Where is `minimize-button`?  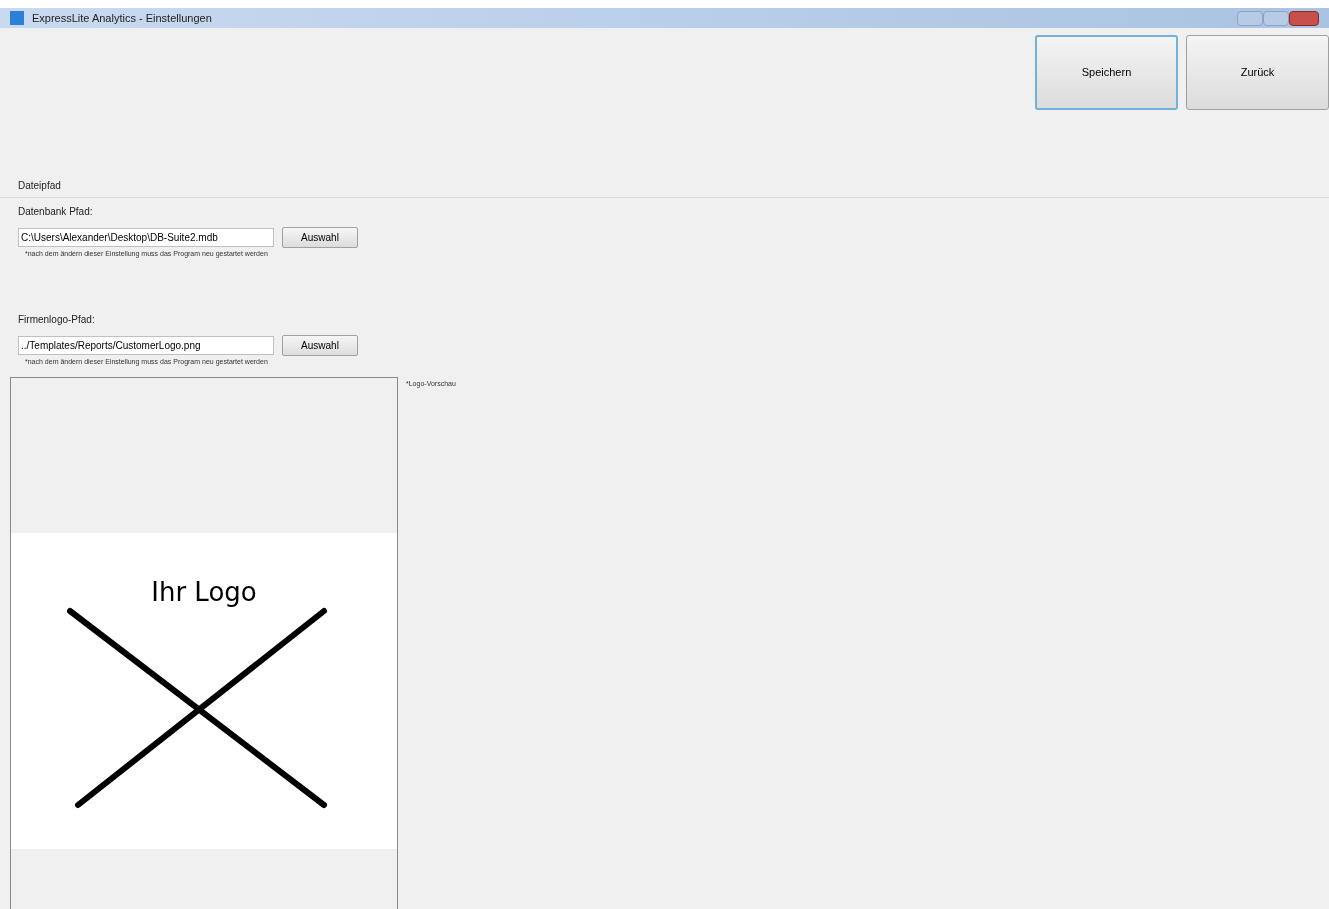 minimize-button is located at coordinates (1250, 18).